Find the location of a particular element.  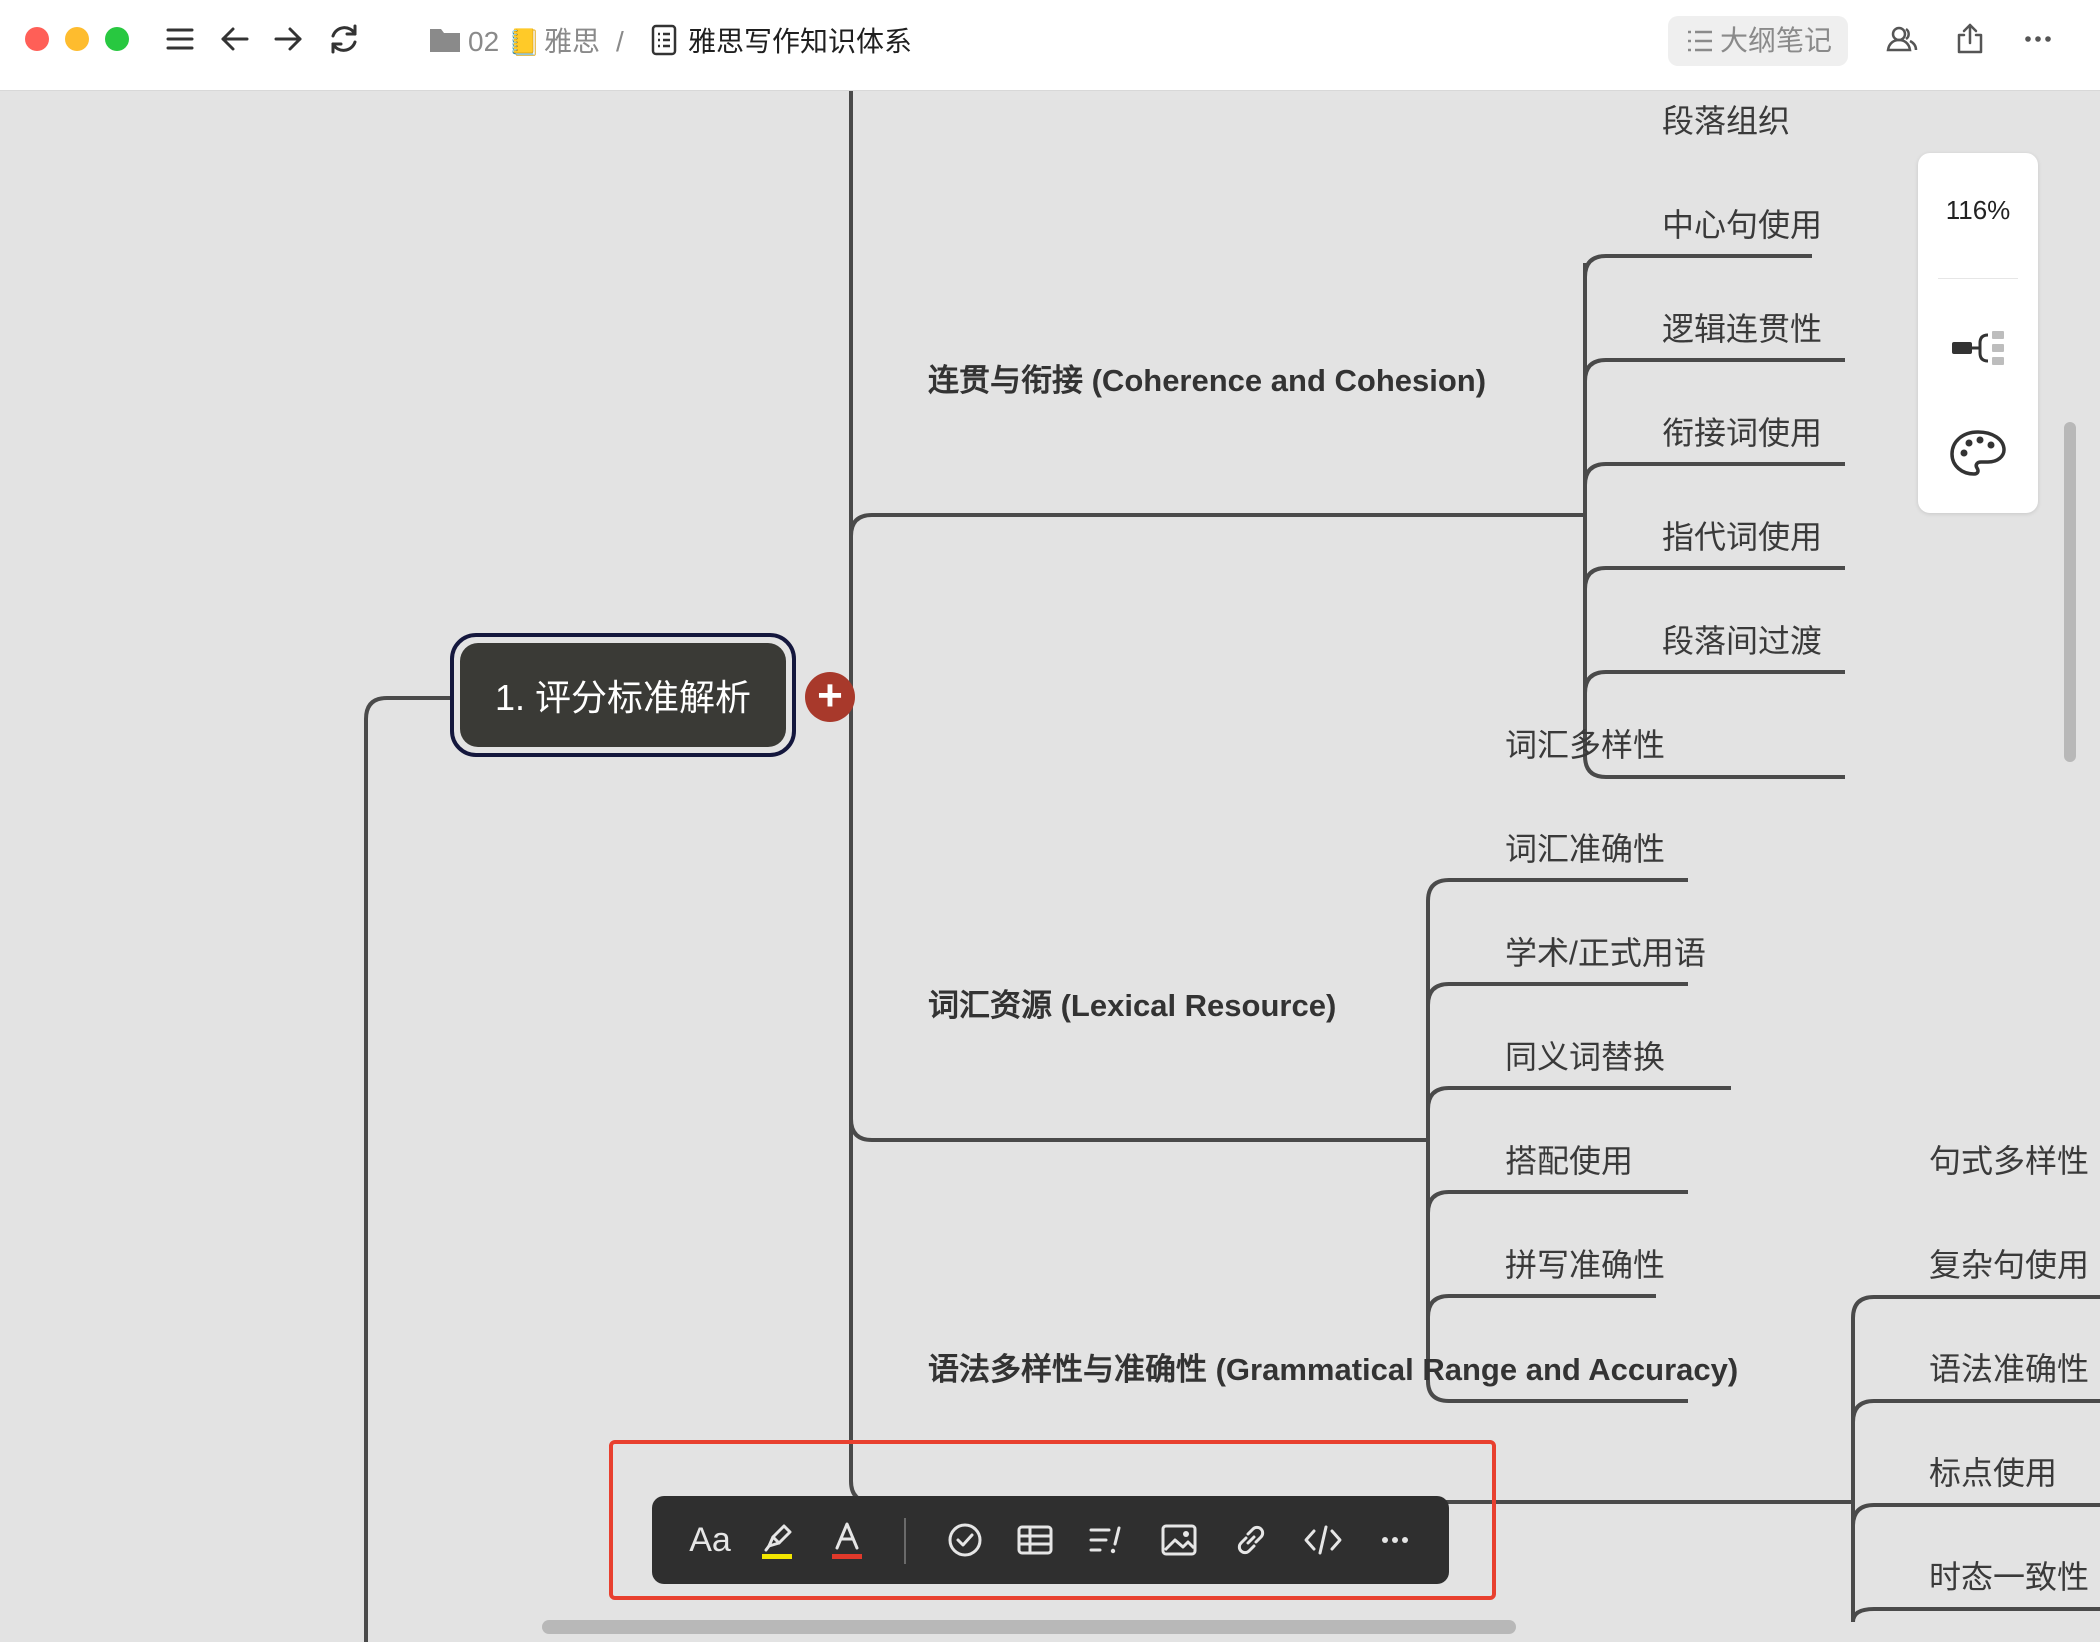

outline-list-icon is located at coordinates (1700, 41).